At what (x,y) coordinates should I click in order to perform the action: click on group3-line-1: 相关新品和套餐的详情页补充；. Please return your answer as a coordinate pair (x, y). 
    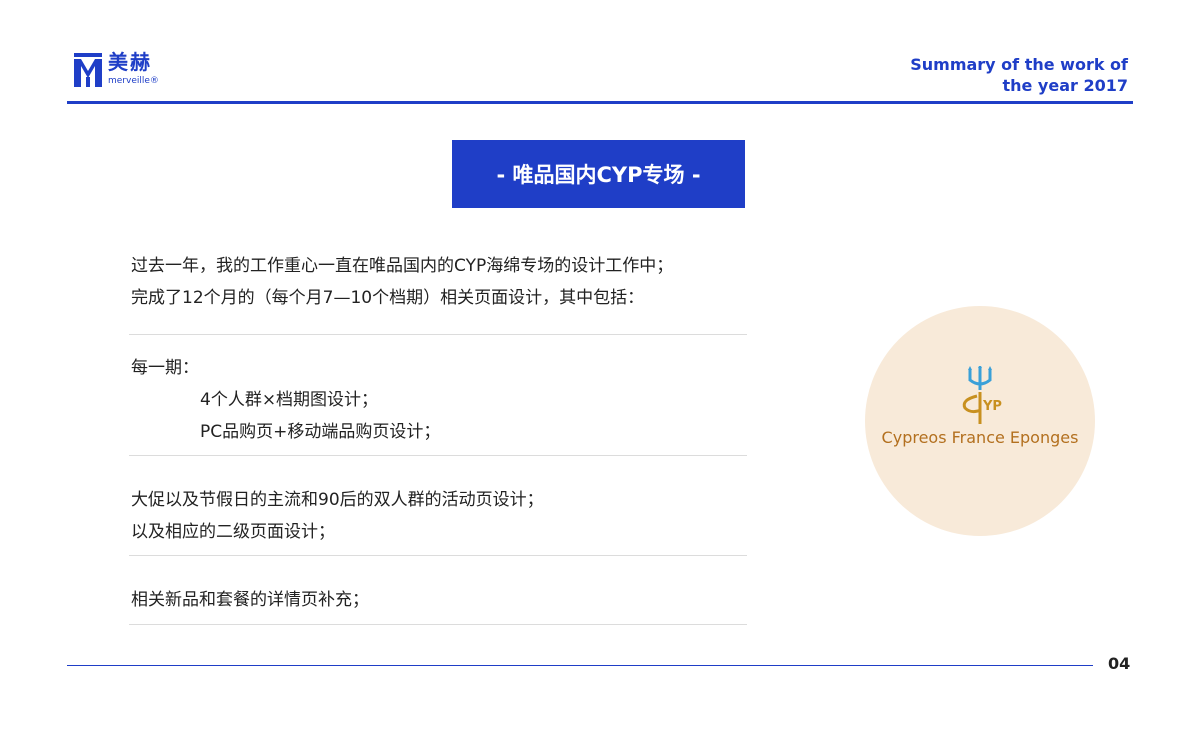
    Looking at the image, I should click on (250, 600).